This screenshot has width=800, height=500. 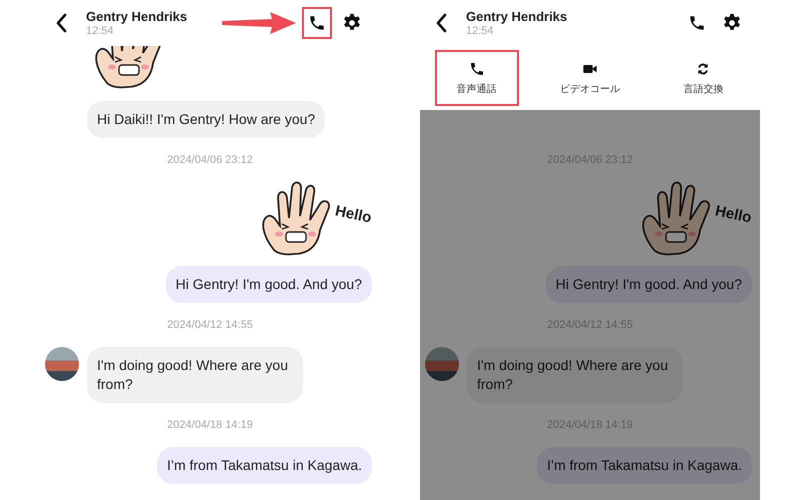 I want to click on call-option-button: 言語交換, so click(x=703, y=78).